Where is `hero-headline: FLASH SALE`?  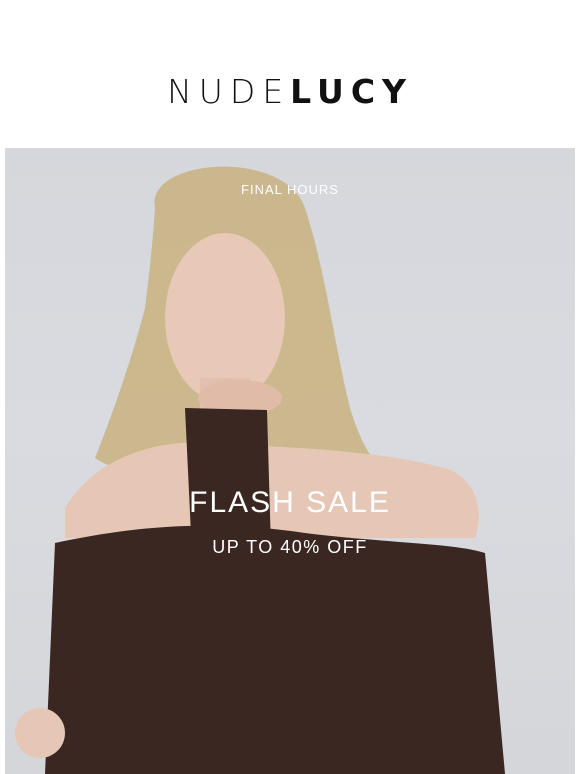 hero-headline: FLASH SALE is located at coordinates (290, 502).